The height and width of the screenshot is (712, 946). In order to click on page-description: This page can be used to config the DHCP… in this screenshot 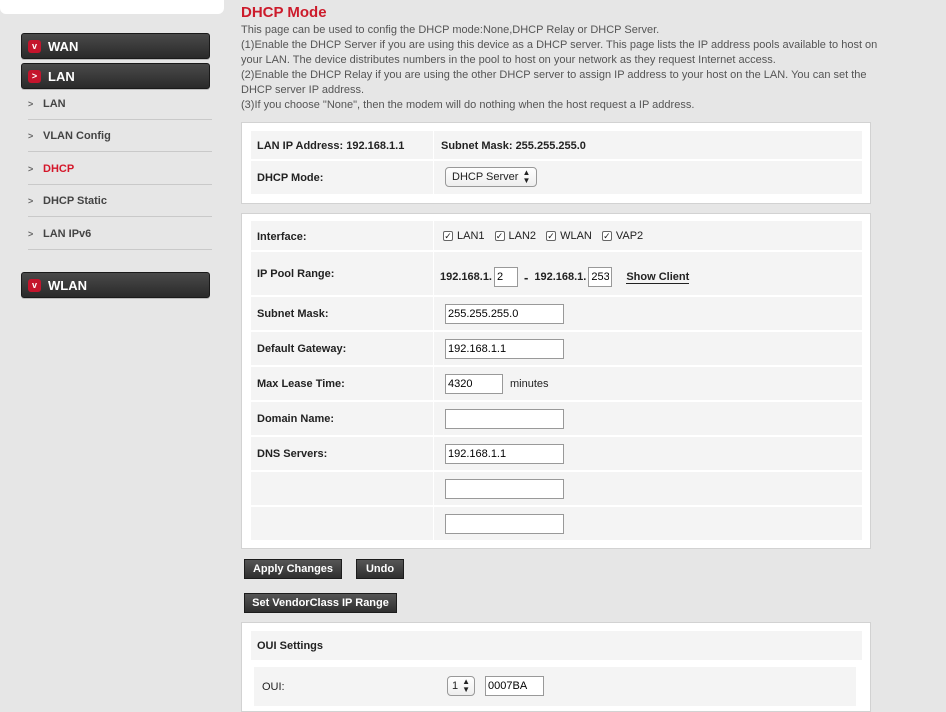, I will do `click(561, 68)`.